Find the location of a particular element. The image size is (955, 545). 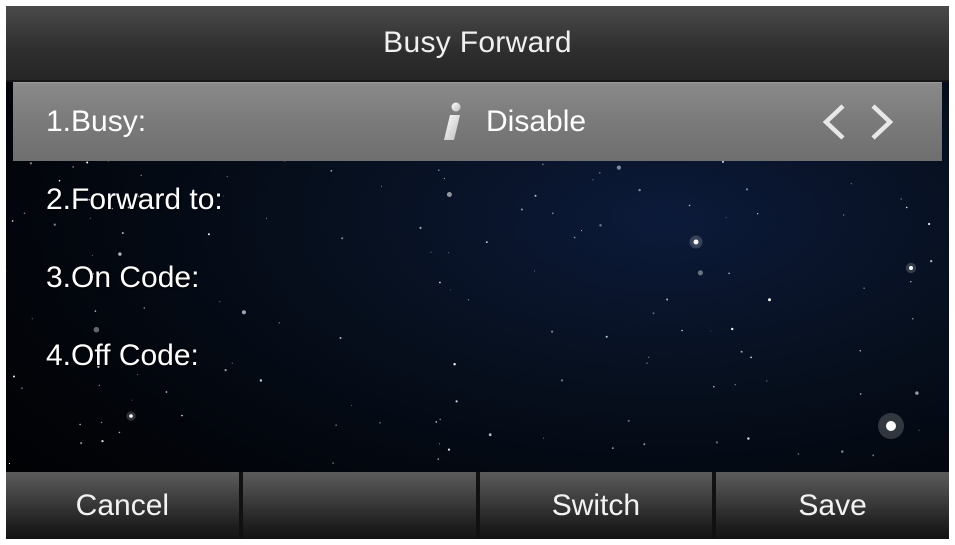

title-bar: Busy Forward is located at coordinates (477, 44).